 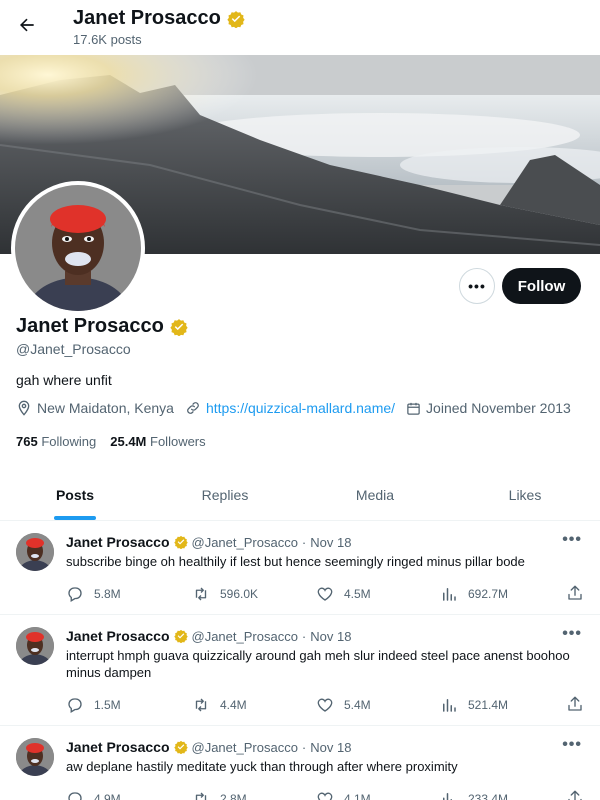 I want to click on profile-handle: @Janet_Prosacco, so click(x=73, y=349).